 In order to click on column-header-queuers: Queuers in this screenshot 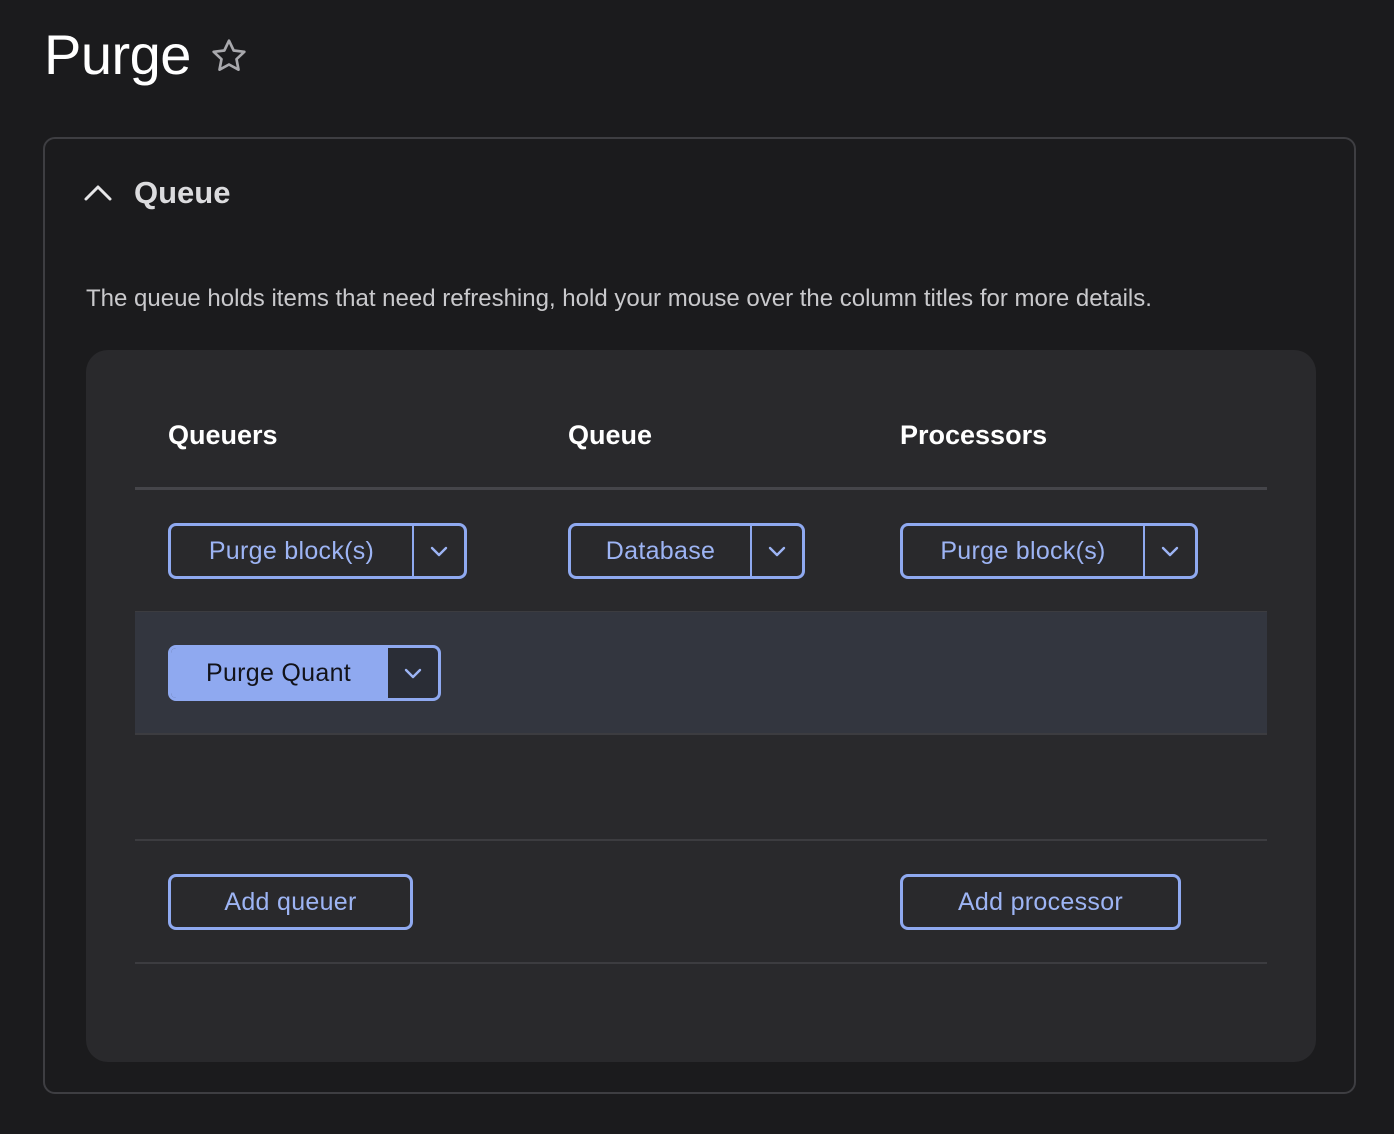, I will do `click(223, 435)`.